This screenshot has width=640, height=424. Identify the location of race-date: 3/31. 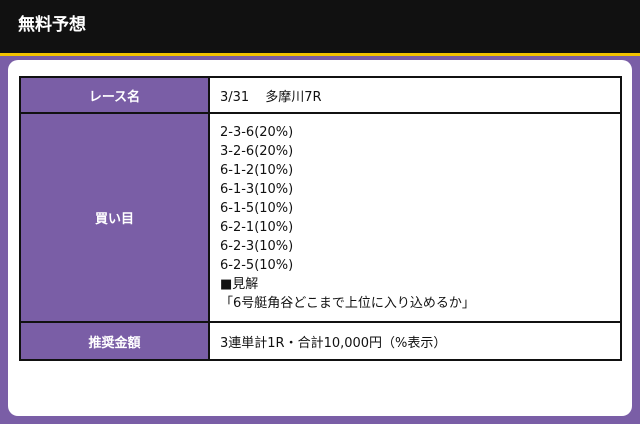
(235, 97).